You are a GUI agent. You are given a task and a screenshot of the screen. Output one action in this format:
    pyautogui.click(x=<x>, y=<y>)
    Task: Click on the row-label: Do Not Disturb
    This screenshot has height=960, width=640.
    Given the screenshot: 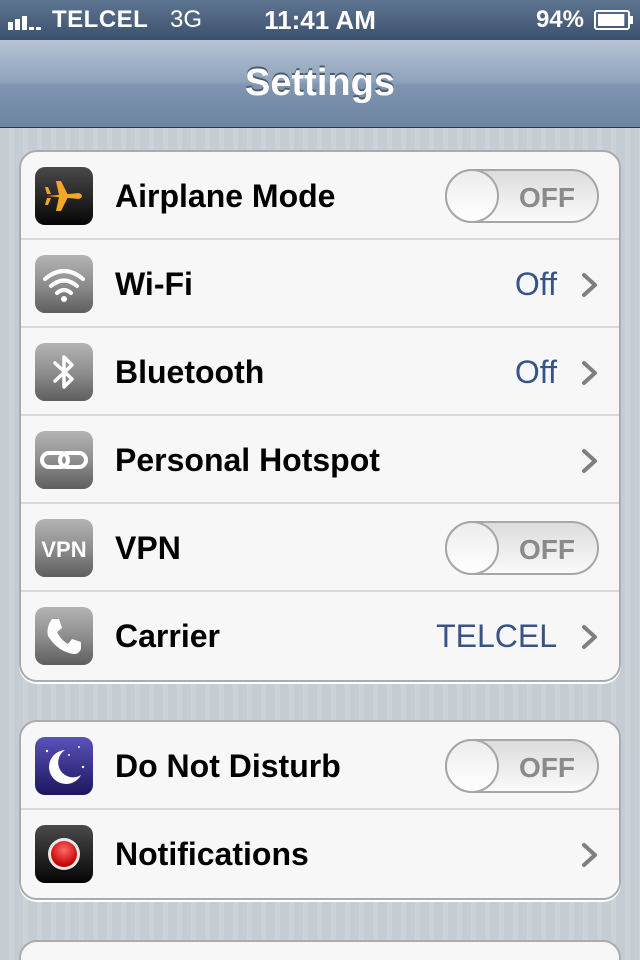 What is the action you would take?
    pyautogui.click(x=228, y=766)
    